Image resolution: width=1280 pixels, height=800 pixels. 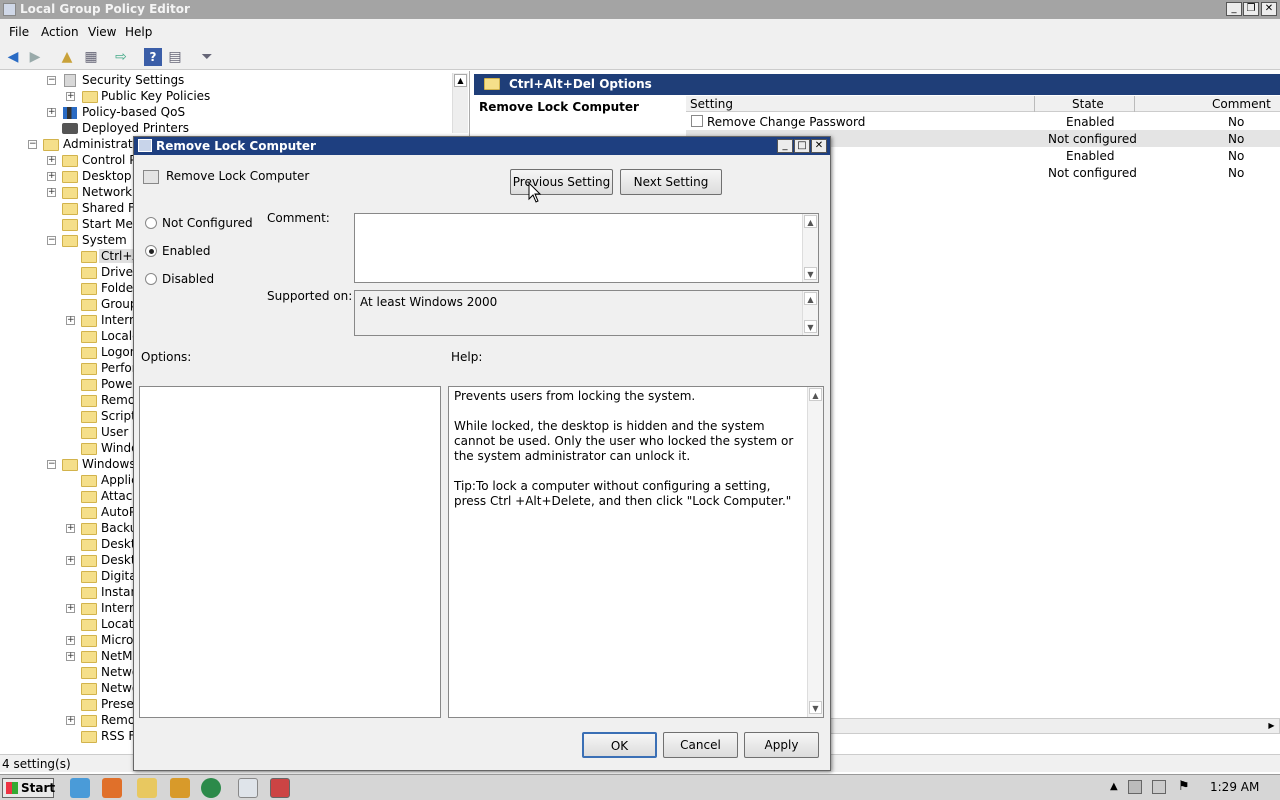 I want to click on radio-enabled, so click(x=151, y=251).